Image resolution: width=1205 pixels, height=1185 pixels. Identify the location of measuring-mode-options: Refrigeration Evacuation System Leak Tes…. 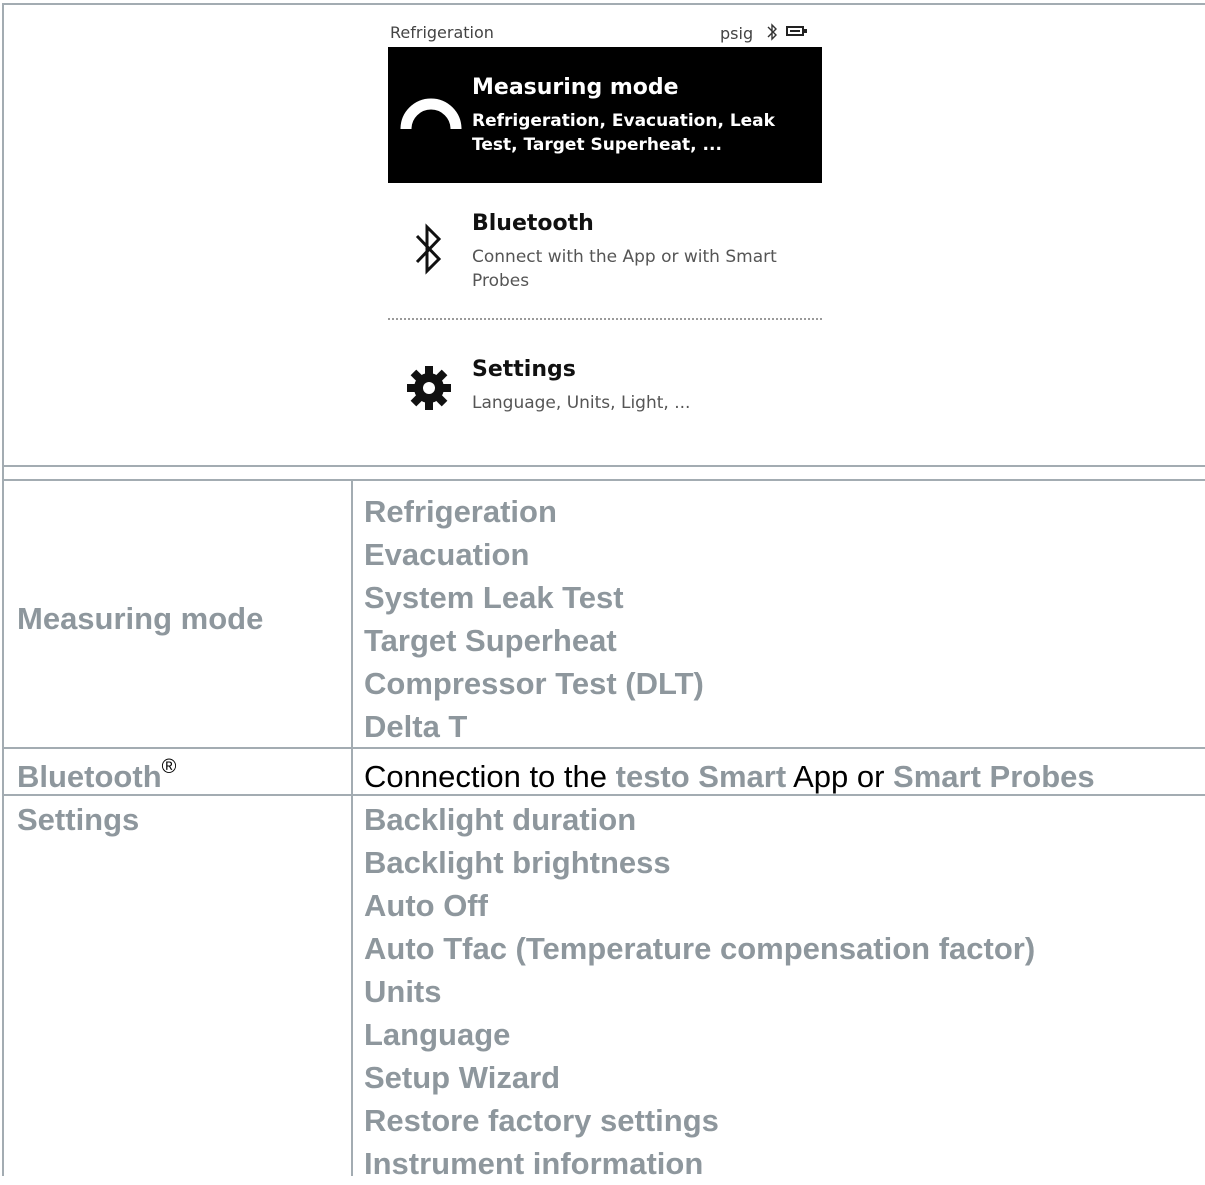
(534, 619).